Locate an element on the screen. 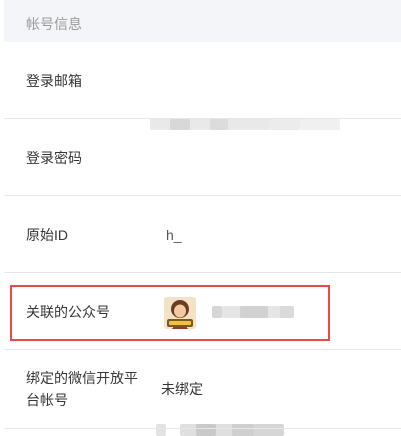  login-email-label: 登录邮箱 is located at coordinates (54, 81).